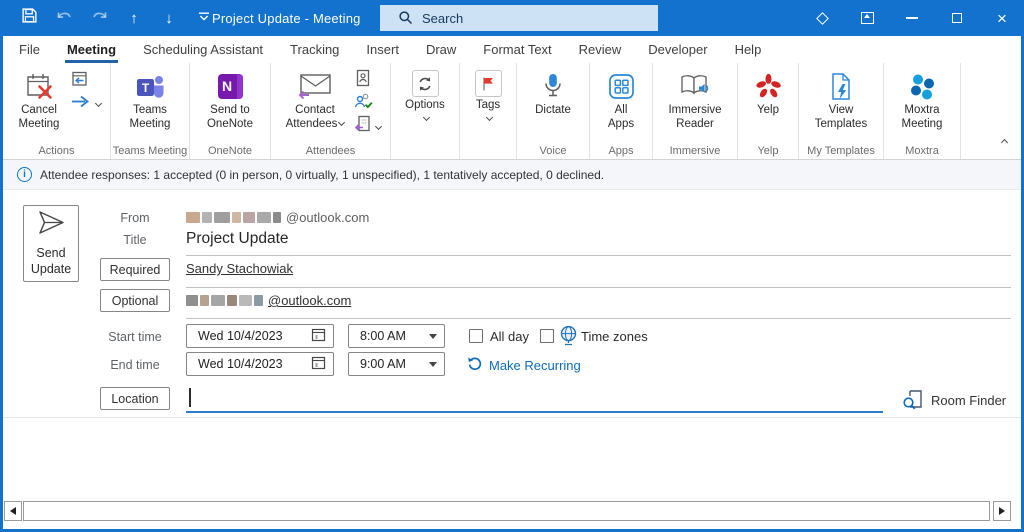 The height and width of the screenshot is (532, 1024). I want to click on ribbon-group-apps: All Apps Apps, so click(621, 111).